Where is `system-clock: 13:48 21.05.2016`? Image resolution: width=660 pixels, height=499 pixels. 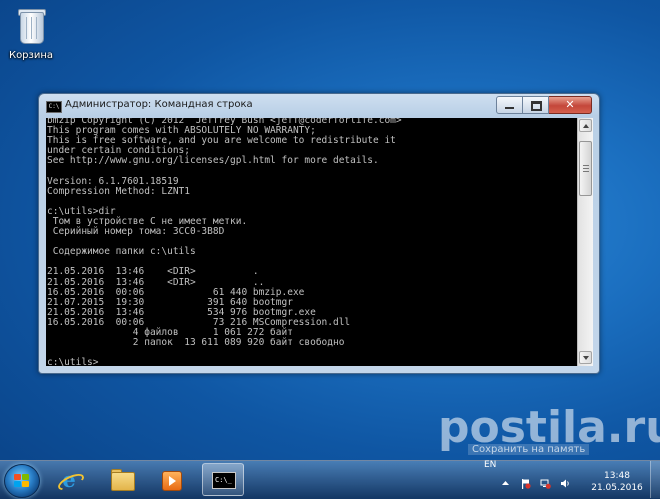 system-clock: 13:48 21.05.2016 is located at coordinates (617, 482).